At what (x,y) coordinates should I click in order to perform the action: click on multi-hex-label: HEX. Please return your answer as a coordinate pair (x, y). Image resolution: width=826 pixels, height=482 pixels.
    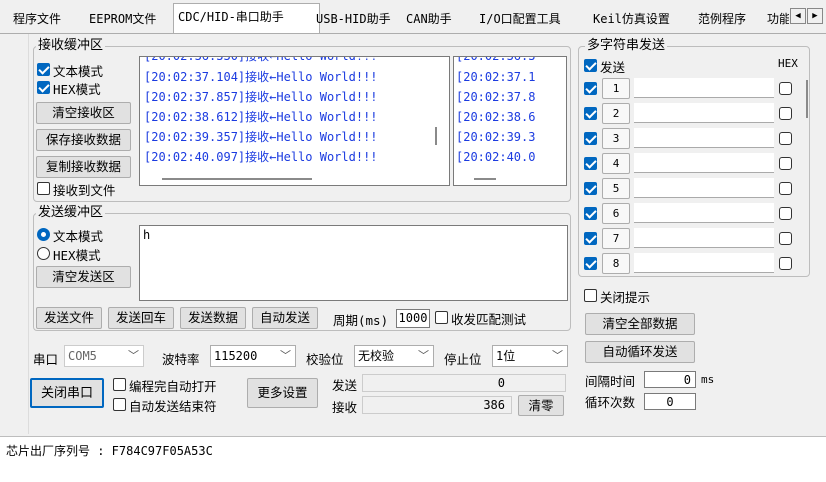
    Looking at the image, I should click on (788, 63).